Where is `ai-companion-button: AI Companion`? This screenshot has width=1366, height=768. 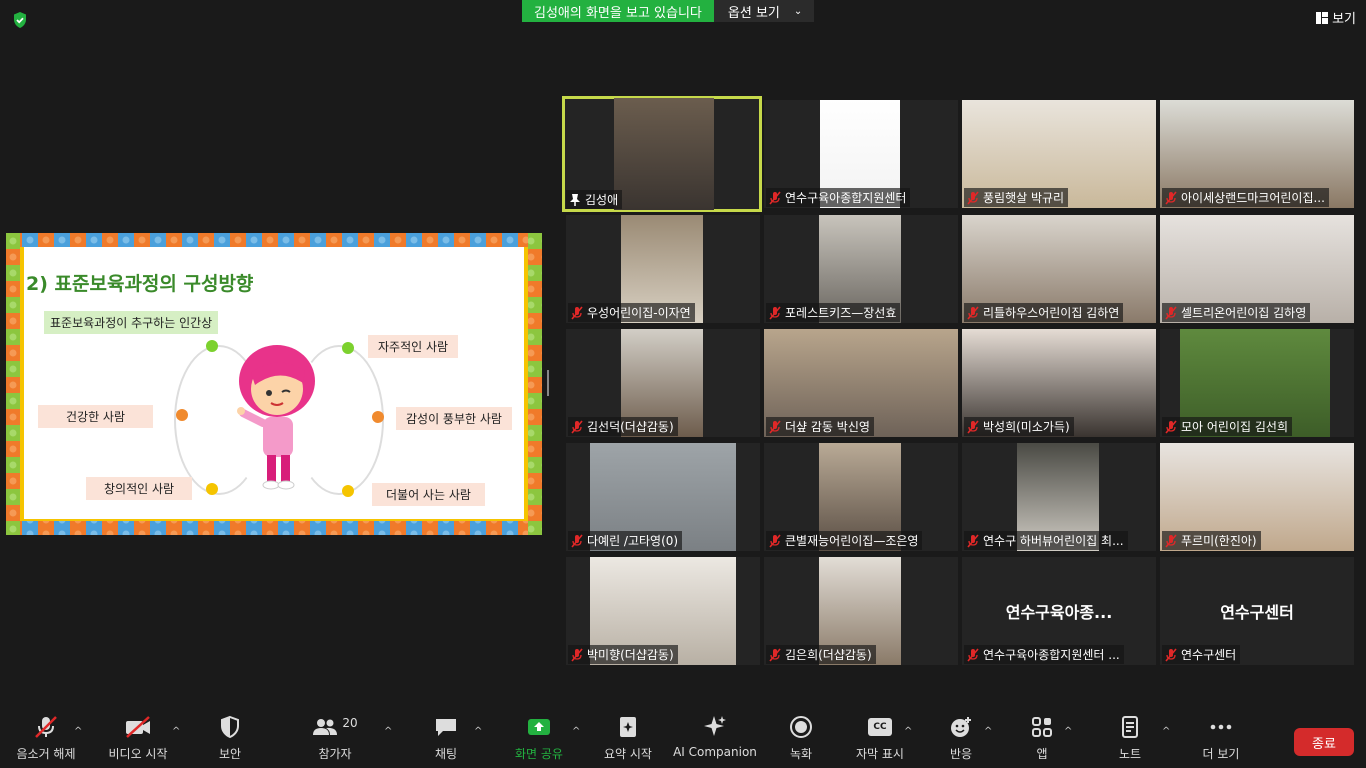 ai-companion-button: AI Companion is located at coordinates (715, 740).